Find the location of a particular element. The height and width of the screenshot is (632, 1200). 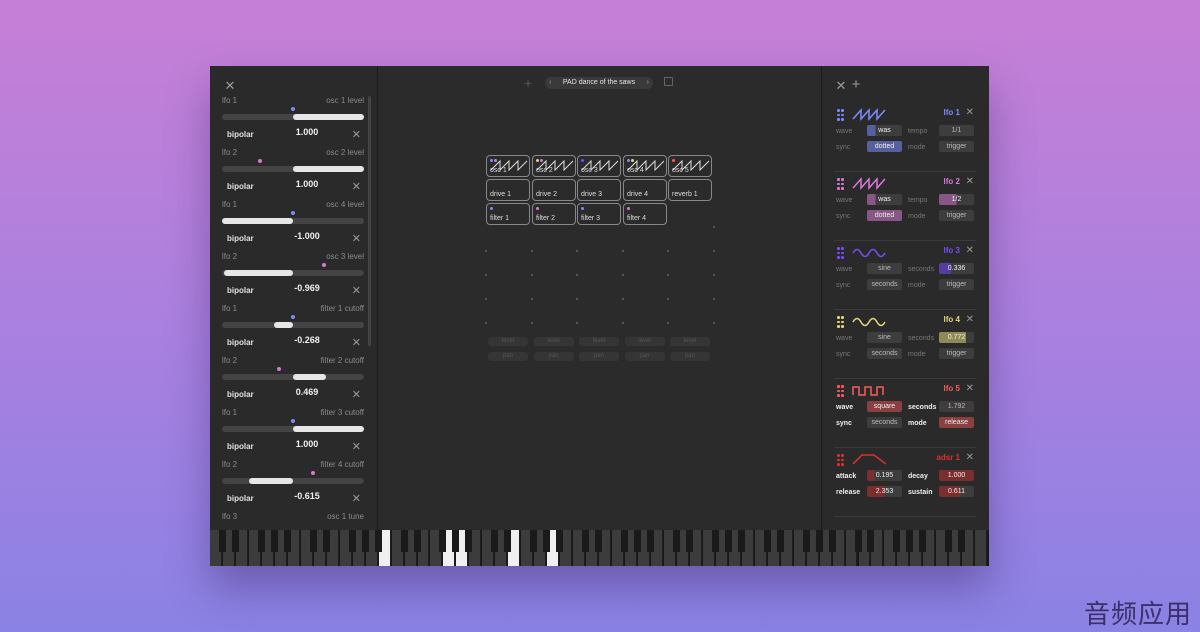

mod-destination: osc 3 level is located at coordinates (345, 256).